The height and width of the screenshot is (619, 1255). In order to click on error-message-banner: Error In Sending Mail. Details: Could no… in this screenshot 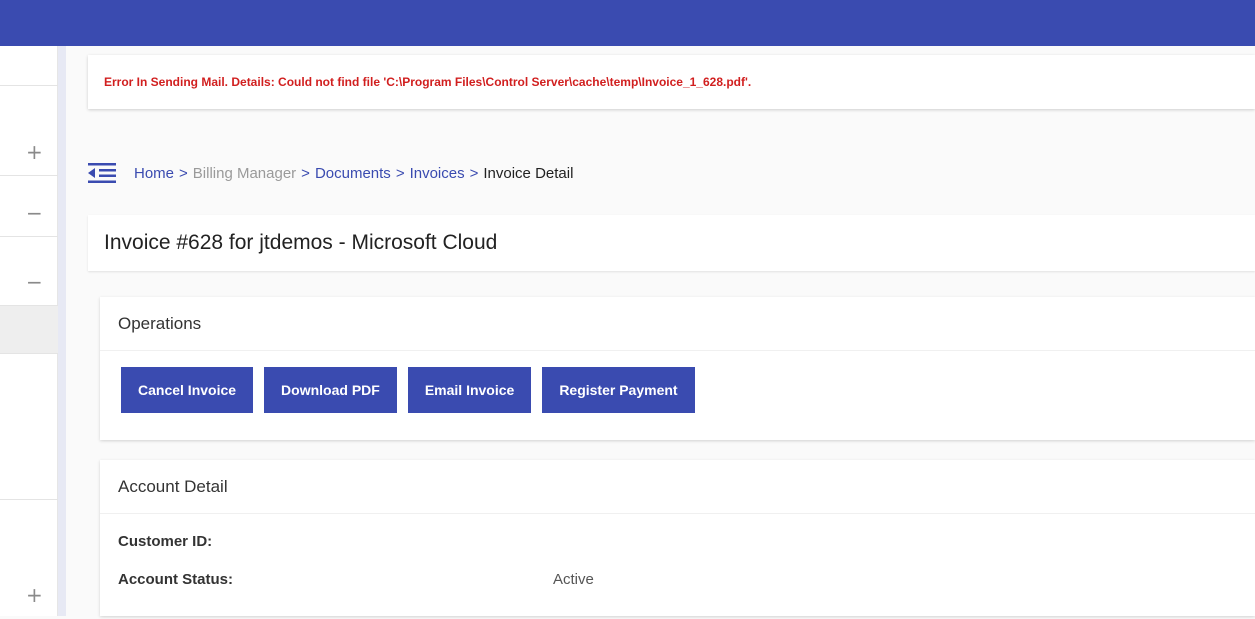, I will do `click(671, 82)`.